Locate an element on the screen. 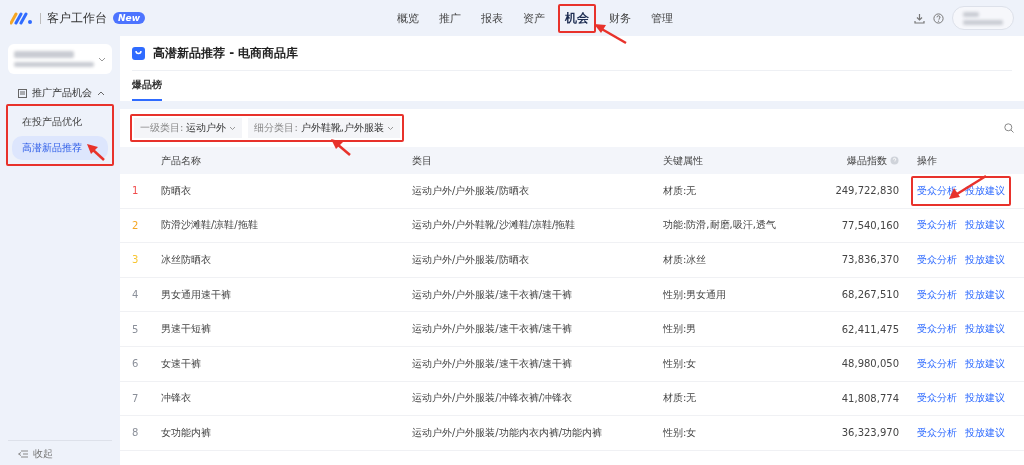  table-cell-text: 防晒衣 is located at coordinates (176, 190).